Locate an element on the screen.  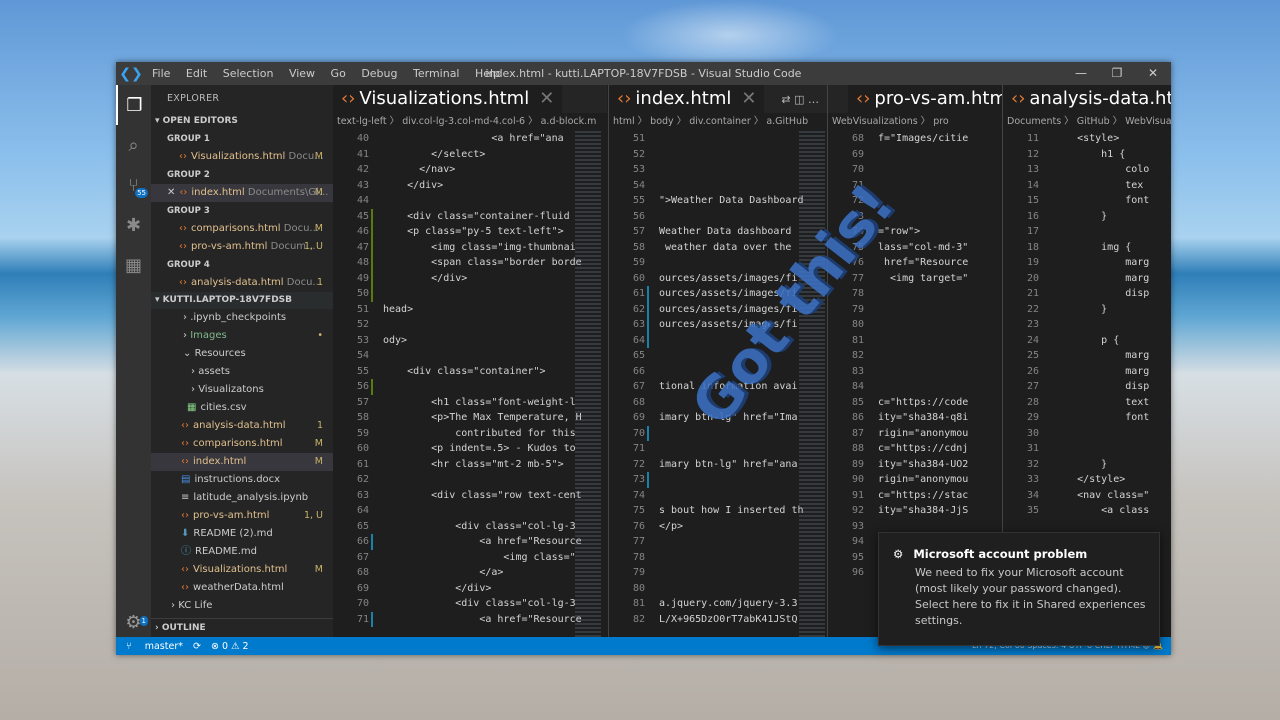
code-line: 34 <nav class=" is located at coordinates (1087, 496).